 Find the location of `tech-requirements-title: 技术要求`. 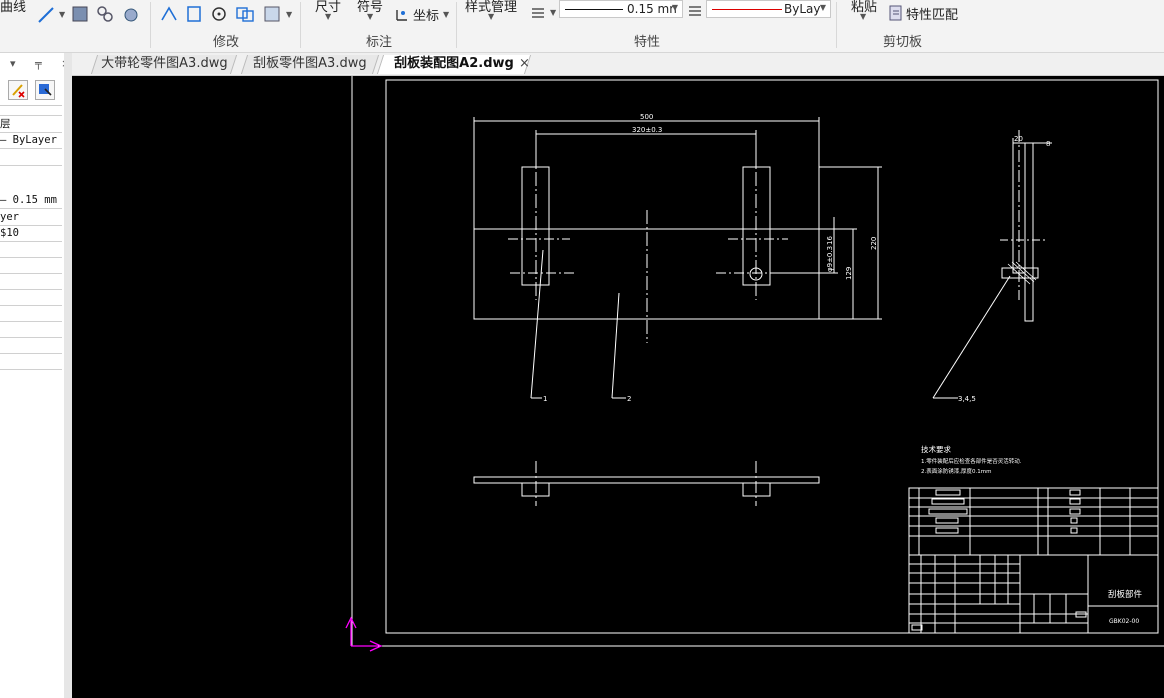

tech-requirements-title: 技术要求 is located at coordinates (936, 449).